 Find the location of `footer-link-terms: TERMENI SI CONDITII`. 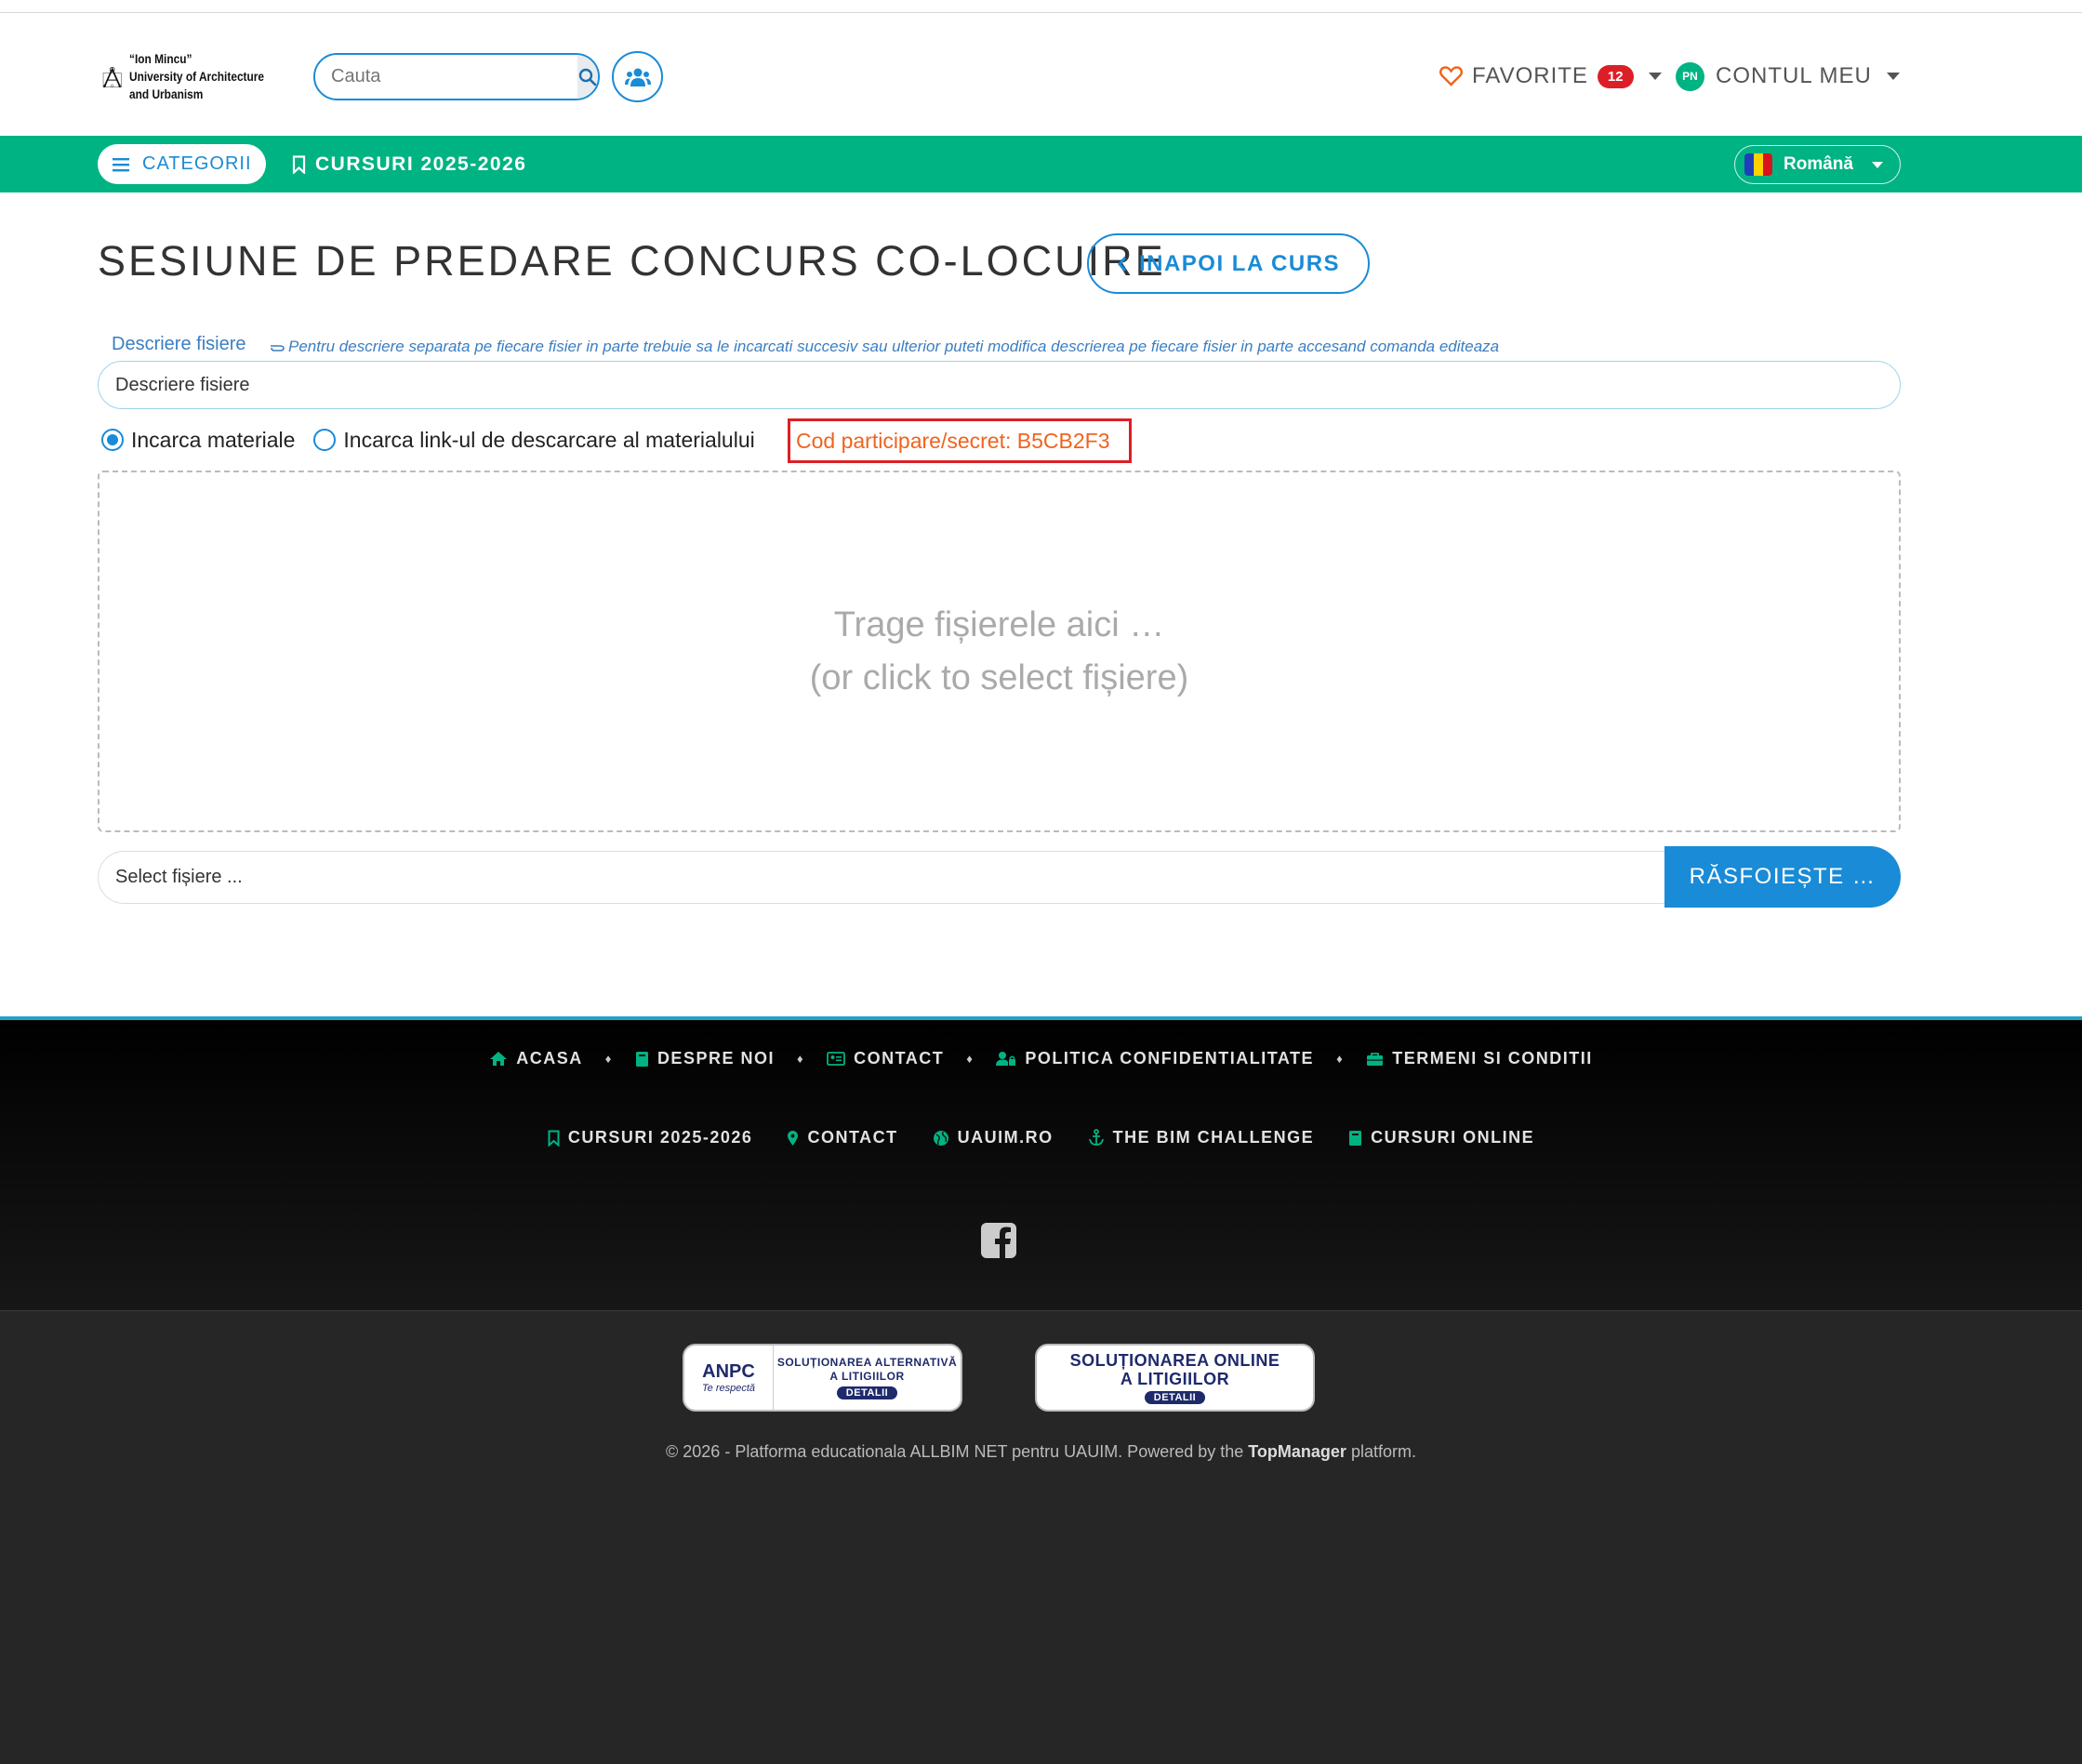

footer-link-terms: TERMENI SI CONDITII is located at coordinates (1479, 1058).